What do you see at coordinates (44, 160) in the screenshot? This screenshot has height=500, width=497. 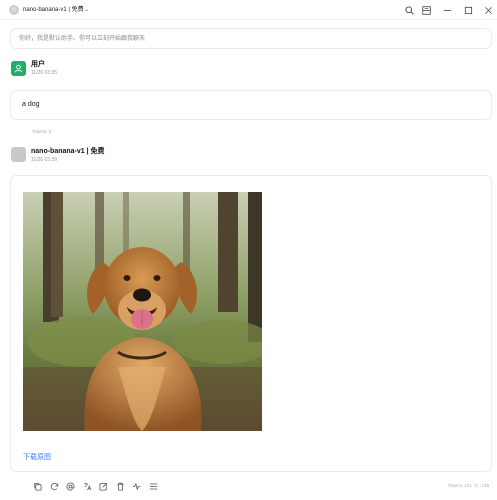 I see `assistant-message-time: 11/26 03:39` at bounding box center [44, 160].